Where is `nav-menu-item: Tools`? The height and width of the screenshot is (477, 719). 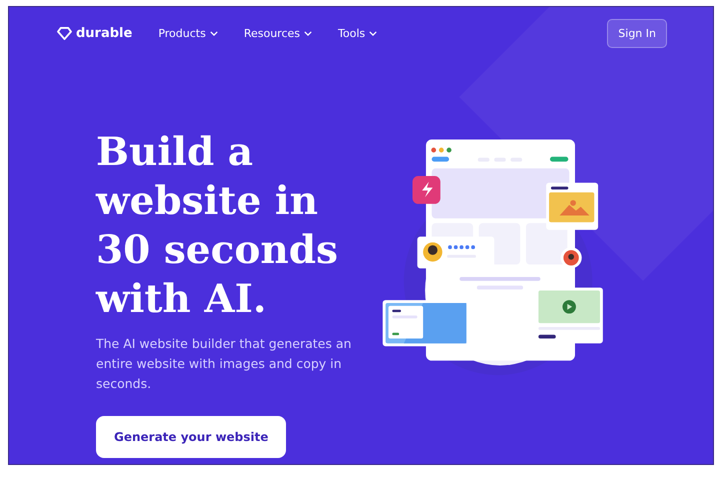 nav-menu-item: Tools is located at coordinates (358, 33).